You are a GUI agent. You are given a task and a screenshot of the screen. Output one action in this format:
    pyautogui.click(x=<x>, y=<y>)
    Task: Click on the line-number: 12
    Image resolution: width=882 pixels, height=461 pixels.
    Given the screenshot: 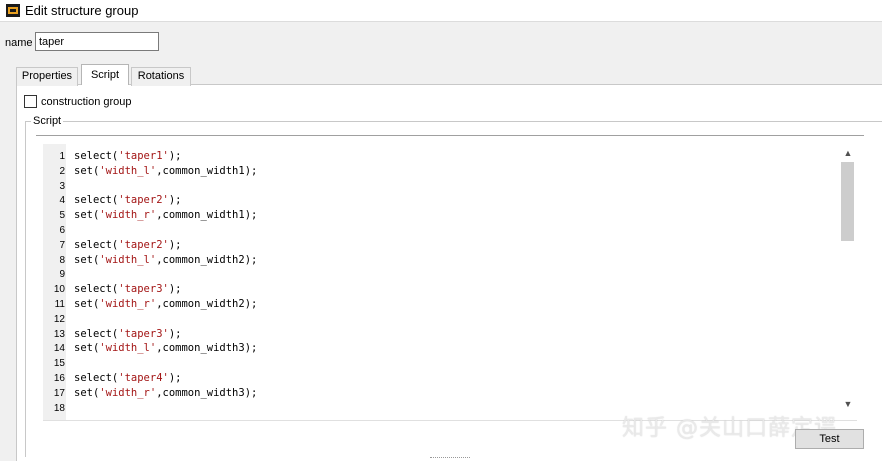 What is the action you would take?
    pyautogui.click(x=59, y=319)
    